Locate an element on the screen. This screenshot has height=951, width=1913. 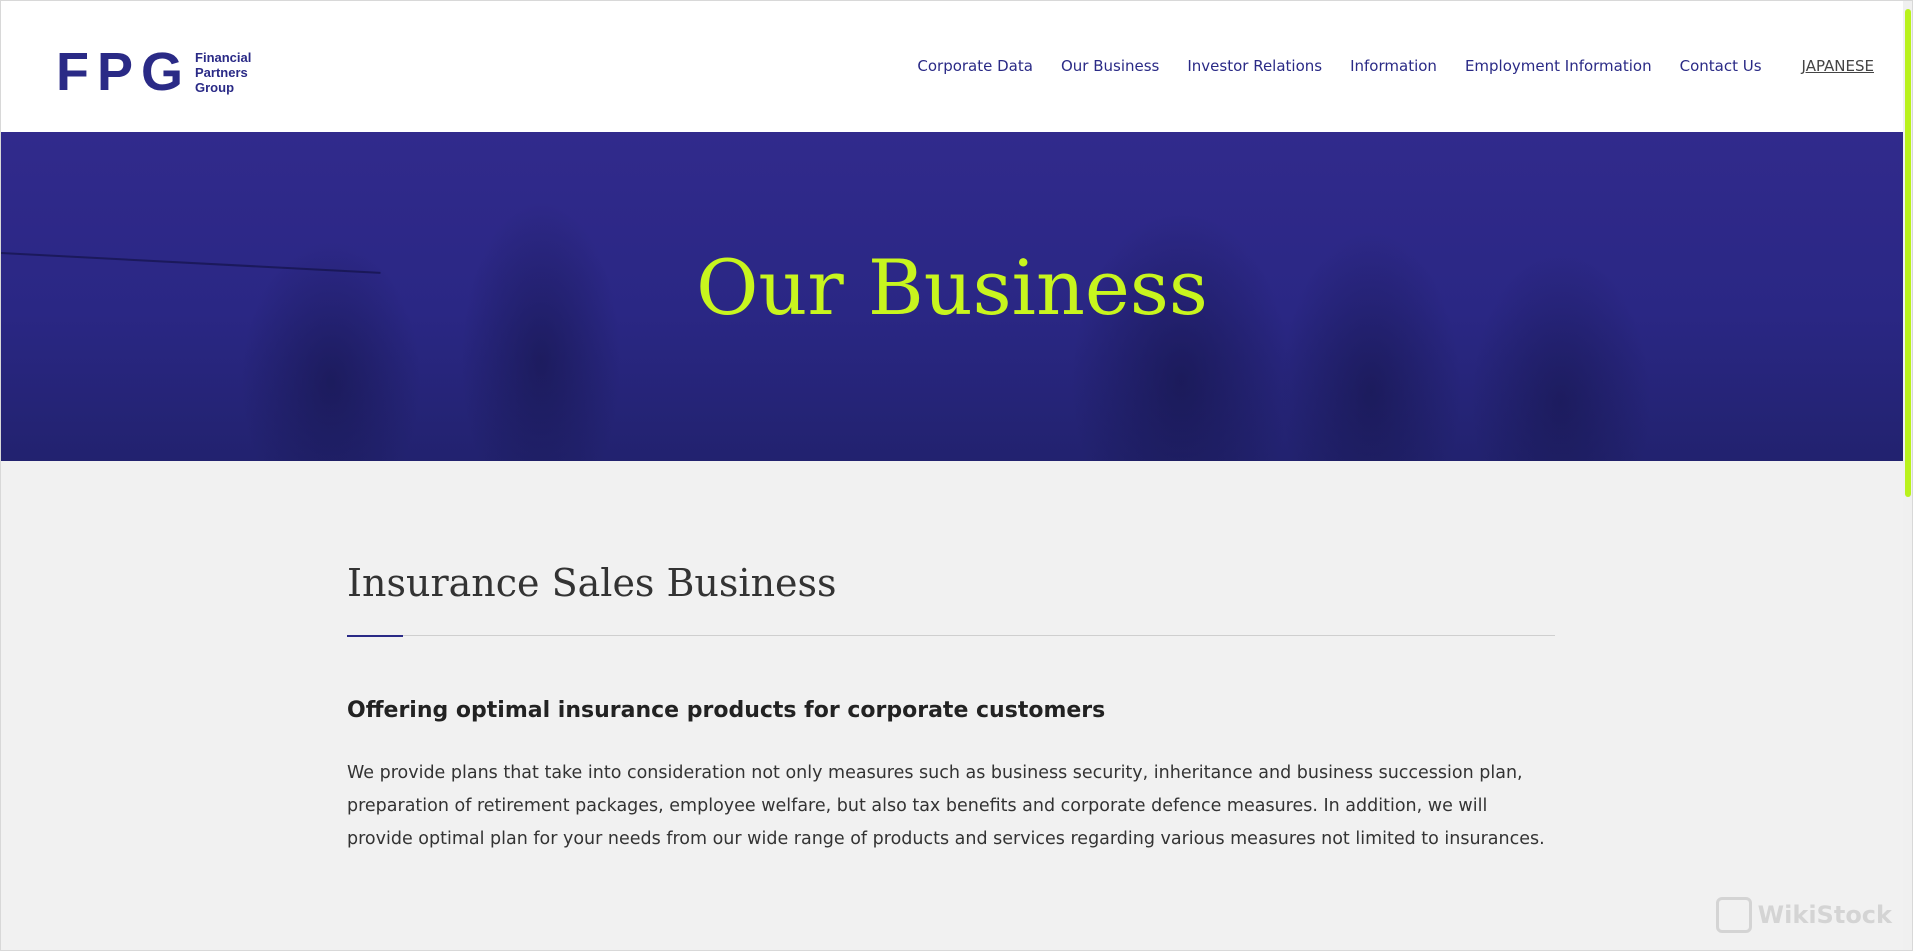
language-switch-japanese: JAPANESE is located at coordinates (1838, 66).